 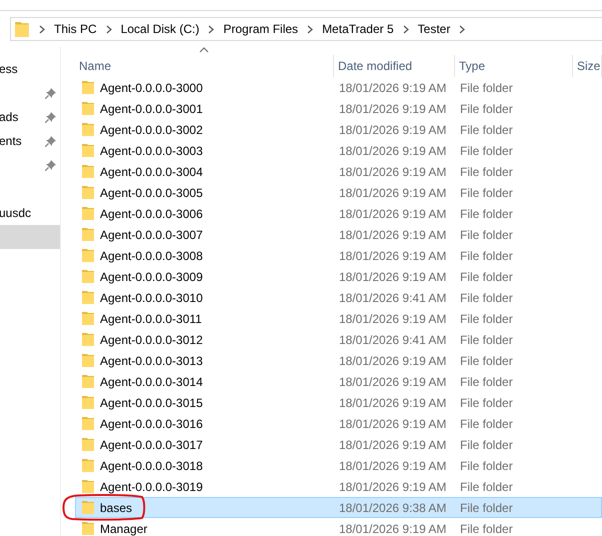 I want to click on file-name: Manager, so click(x=112, y=528).